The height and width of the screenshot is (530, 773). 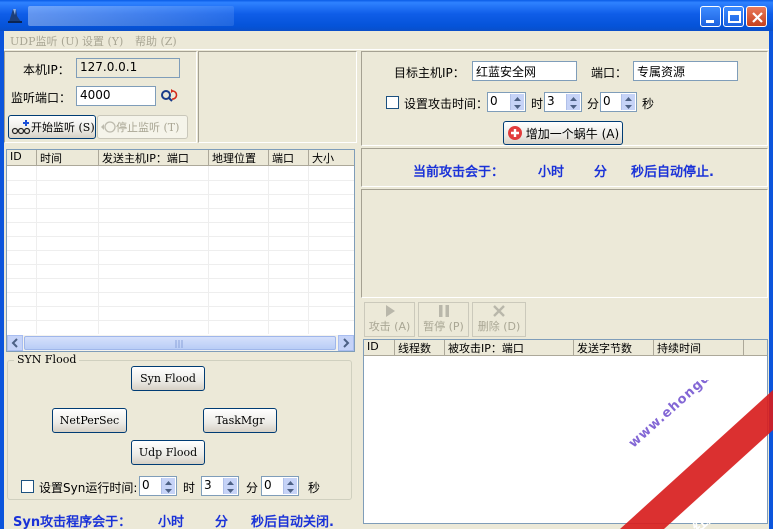 What do you see at coordinates (68, 158) in the screenshot?
I see `col-header-time: 时间` at bounding box center [68, 158].